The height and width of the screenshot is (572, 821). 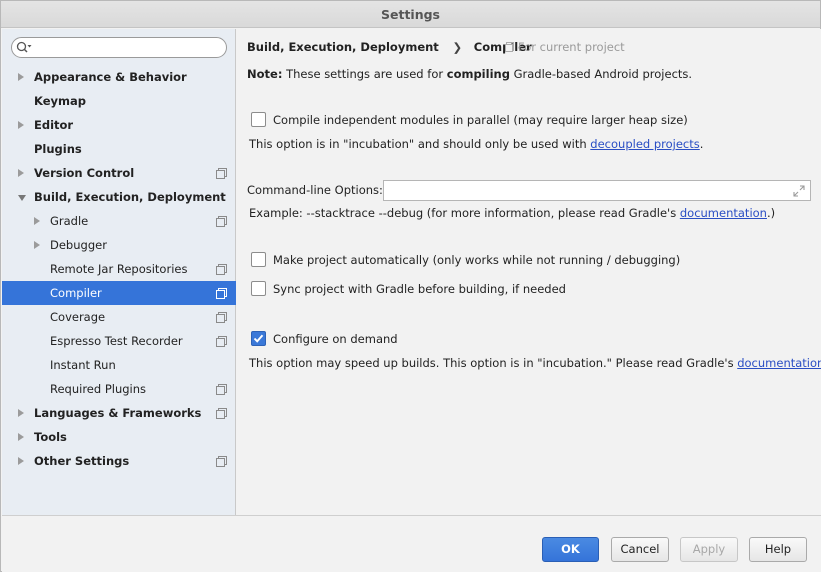 I want to click on sidebar-item-label: Coverage, so click(x=78, y=317).